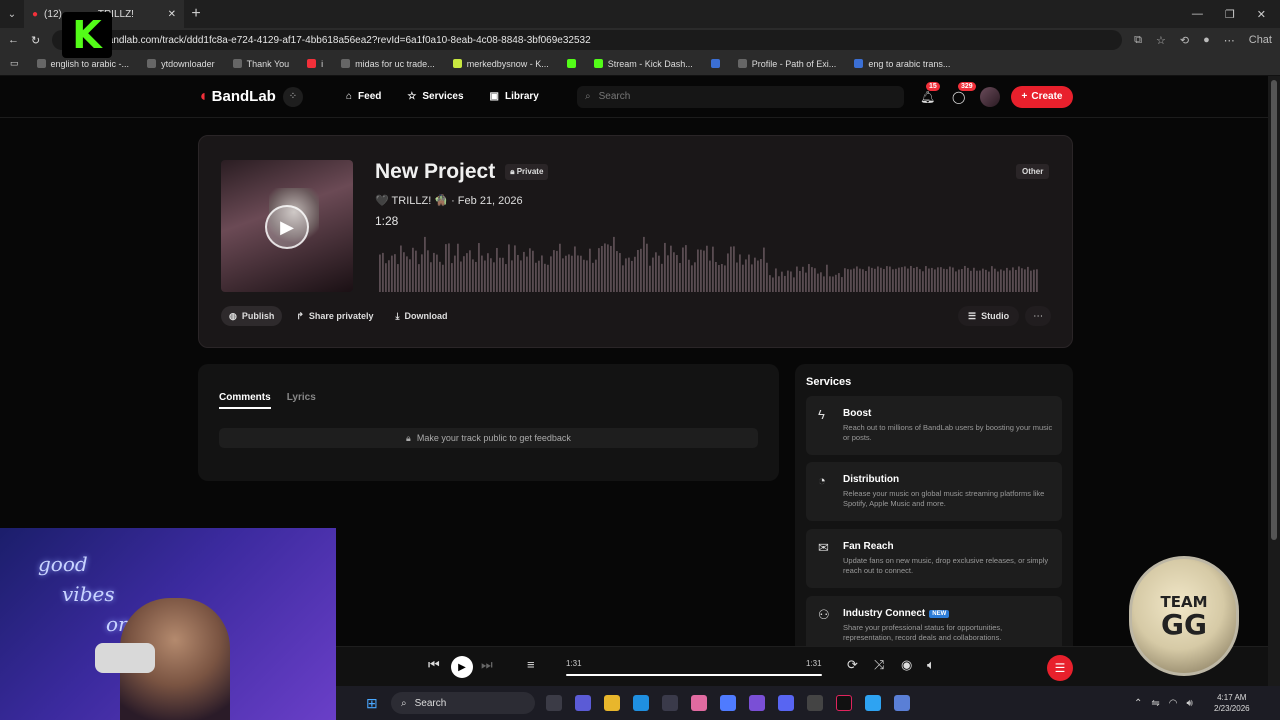 The width and height of the screenshot is (1280, 720). What do you see at coordinates (1184, 40) in the screenshot?
I see `history-icon: ⟲` at bounding box center [1184, 40].